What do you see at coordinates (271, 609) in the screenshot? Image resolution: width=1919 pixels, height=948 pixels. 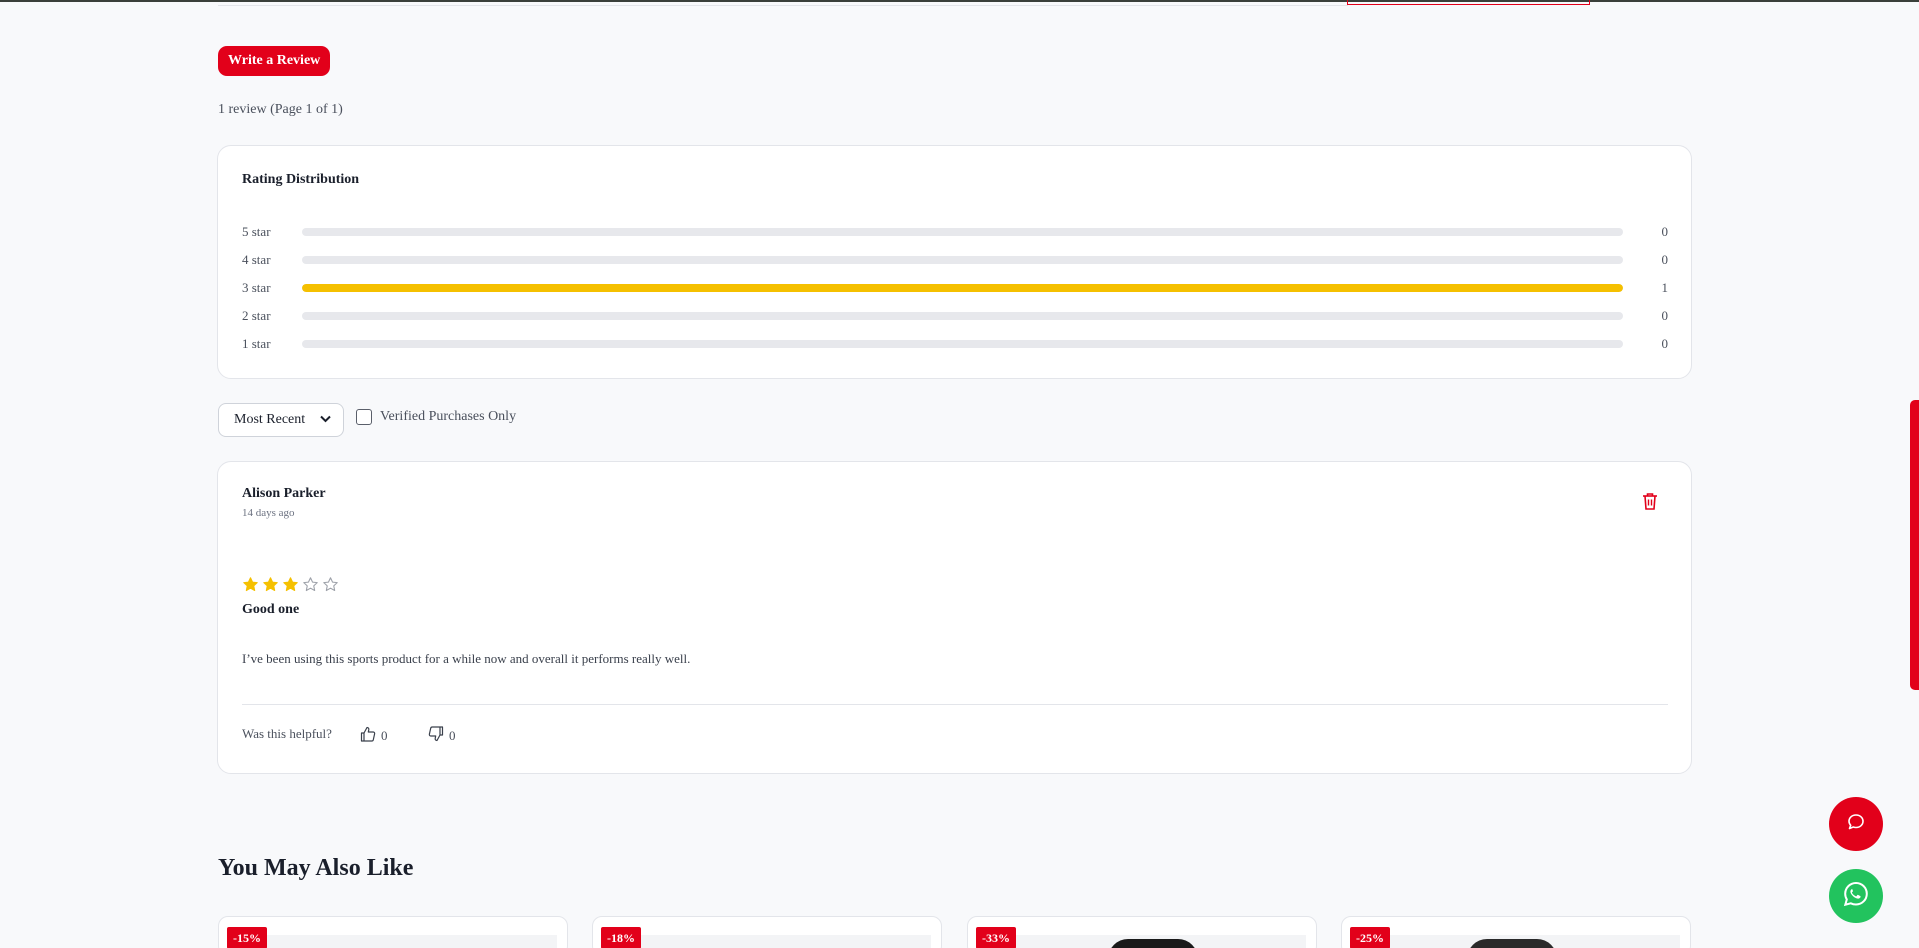 I see `review-title: Good one` at bounding box center [271, 609].